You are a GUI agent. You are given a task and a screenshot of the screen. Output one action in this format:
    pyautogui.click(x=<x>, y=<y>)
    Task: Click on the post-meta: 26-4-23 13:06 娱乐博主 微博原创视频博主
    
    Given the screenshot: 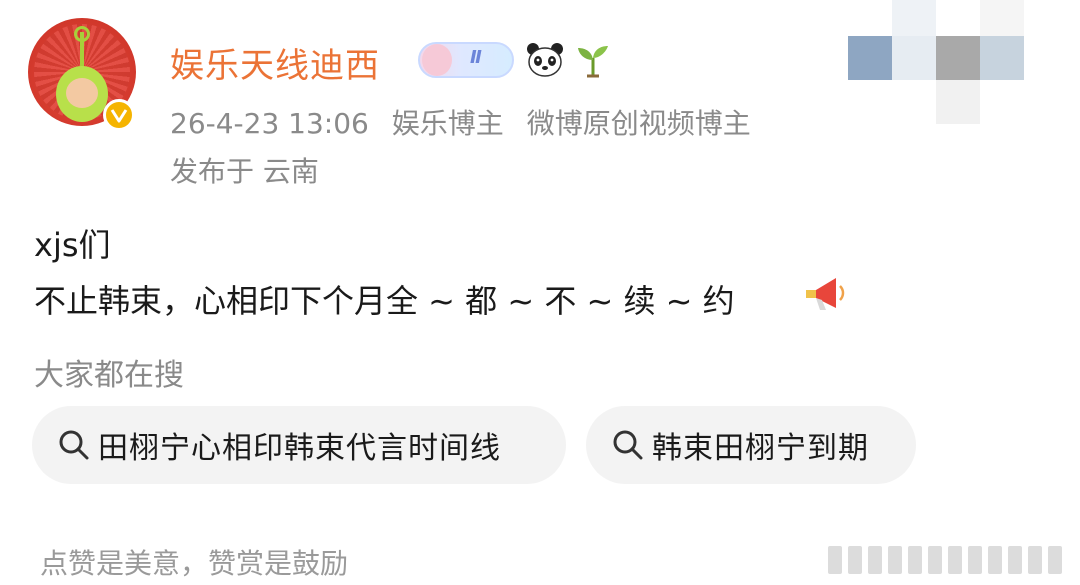 What is the action you would take?
    pyautogui.click(x=471, y=122)
    